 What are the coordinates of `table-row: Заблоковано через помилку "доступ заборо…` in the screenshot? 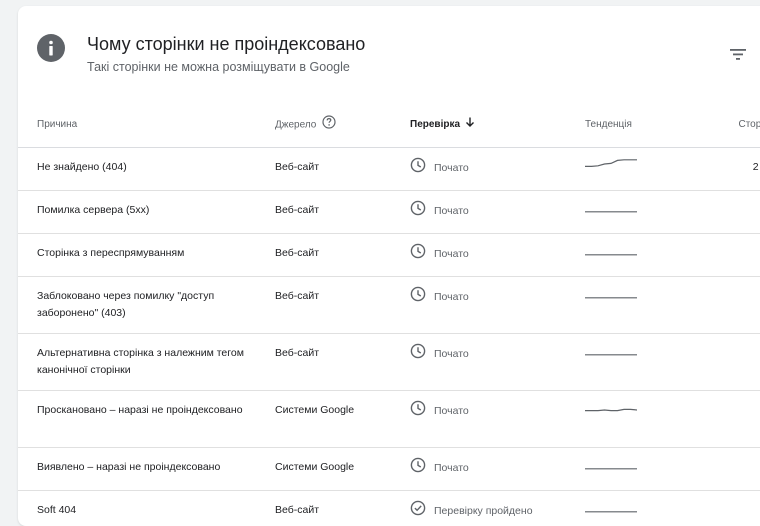 It's located at (389, 305).